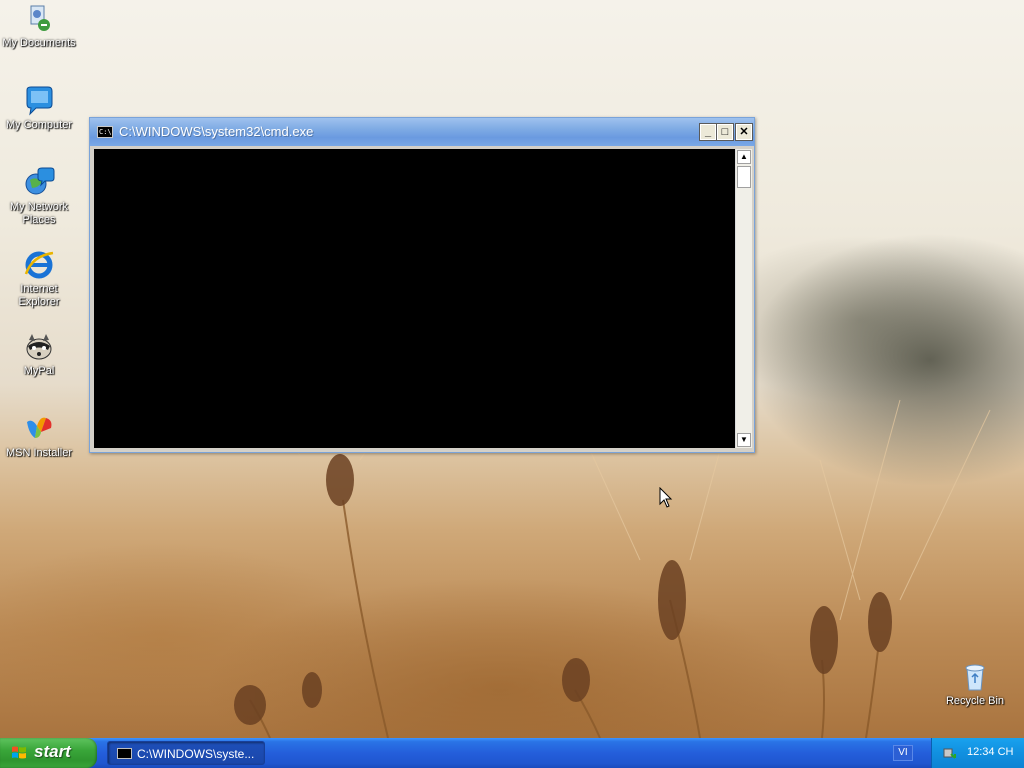 The width and height of the screenshot is (1024, 768). I want to click on desktop-icon-label: Recycle Bin, so click(975, 701).